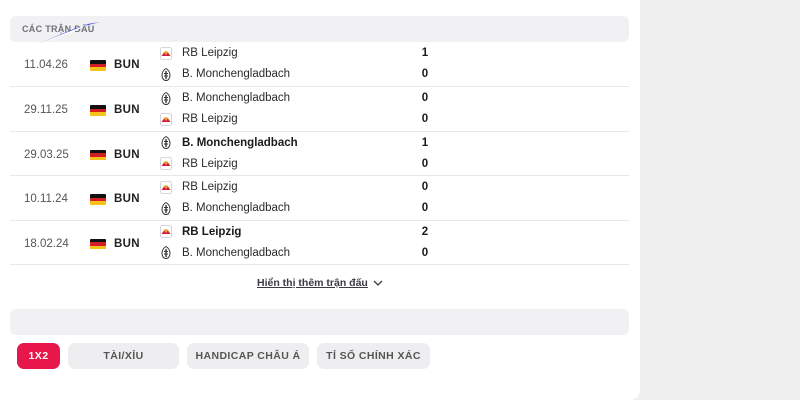 The height and width of the screenshot is (400, 800). I want to click on match-date: 11.04.26, so click(46, 65).